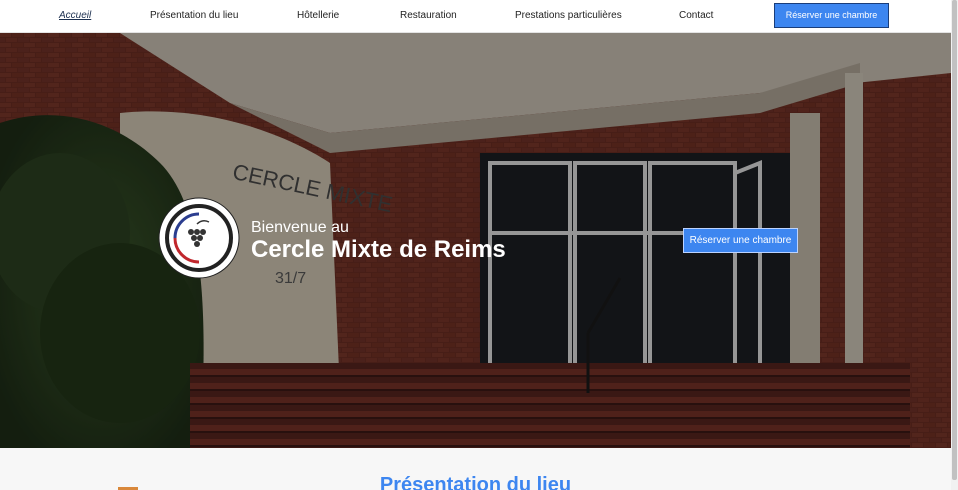  What do you see at coordinates (318, 15) in the screenshot?
I see `nav-link-hotellerie: Hôtellerie` at bounding box center [318, 15].